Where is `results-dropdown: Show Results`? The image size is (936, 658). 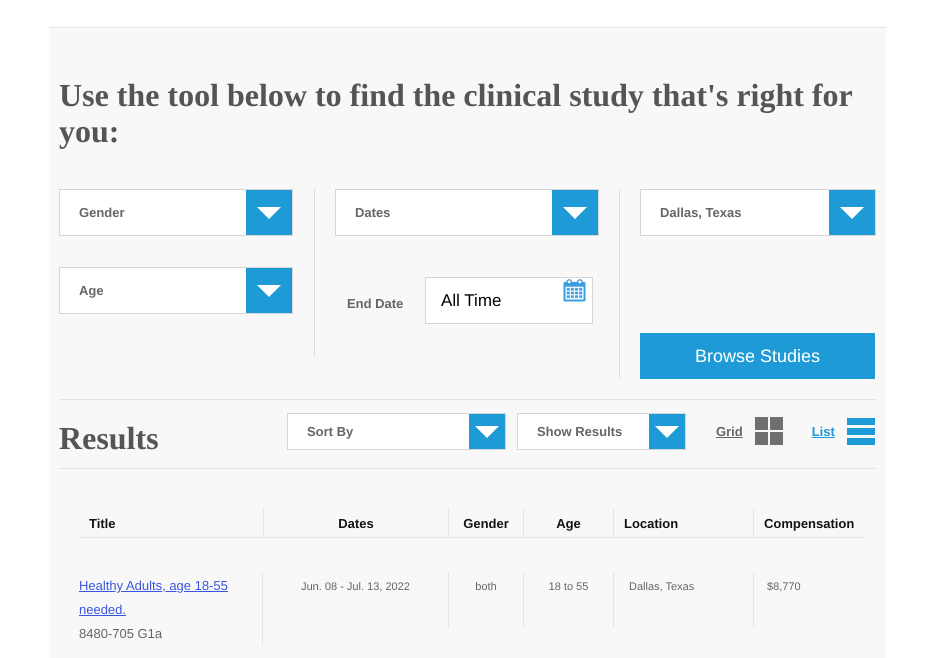
results-dropdown: Show Results is located at coordinates (601, 431).